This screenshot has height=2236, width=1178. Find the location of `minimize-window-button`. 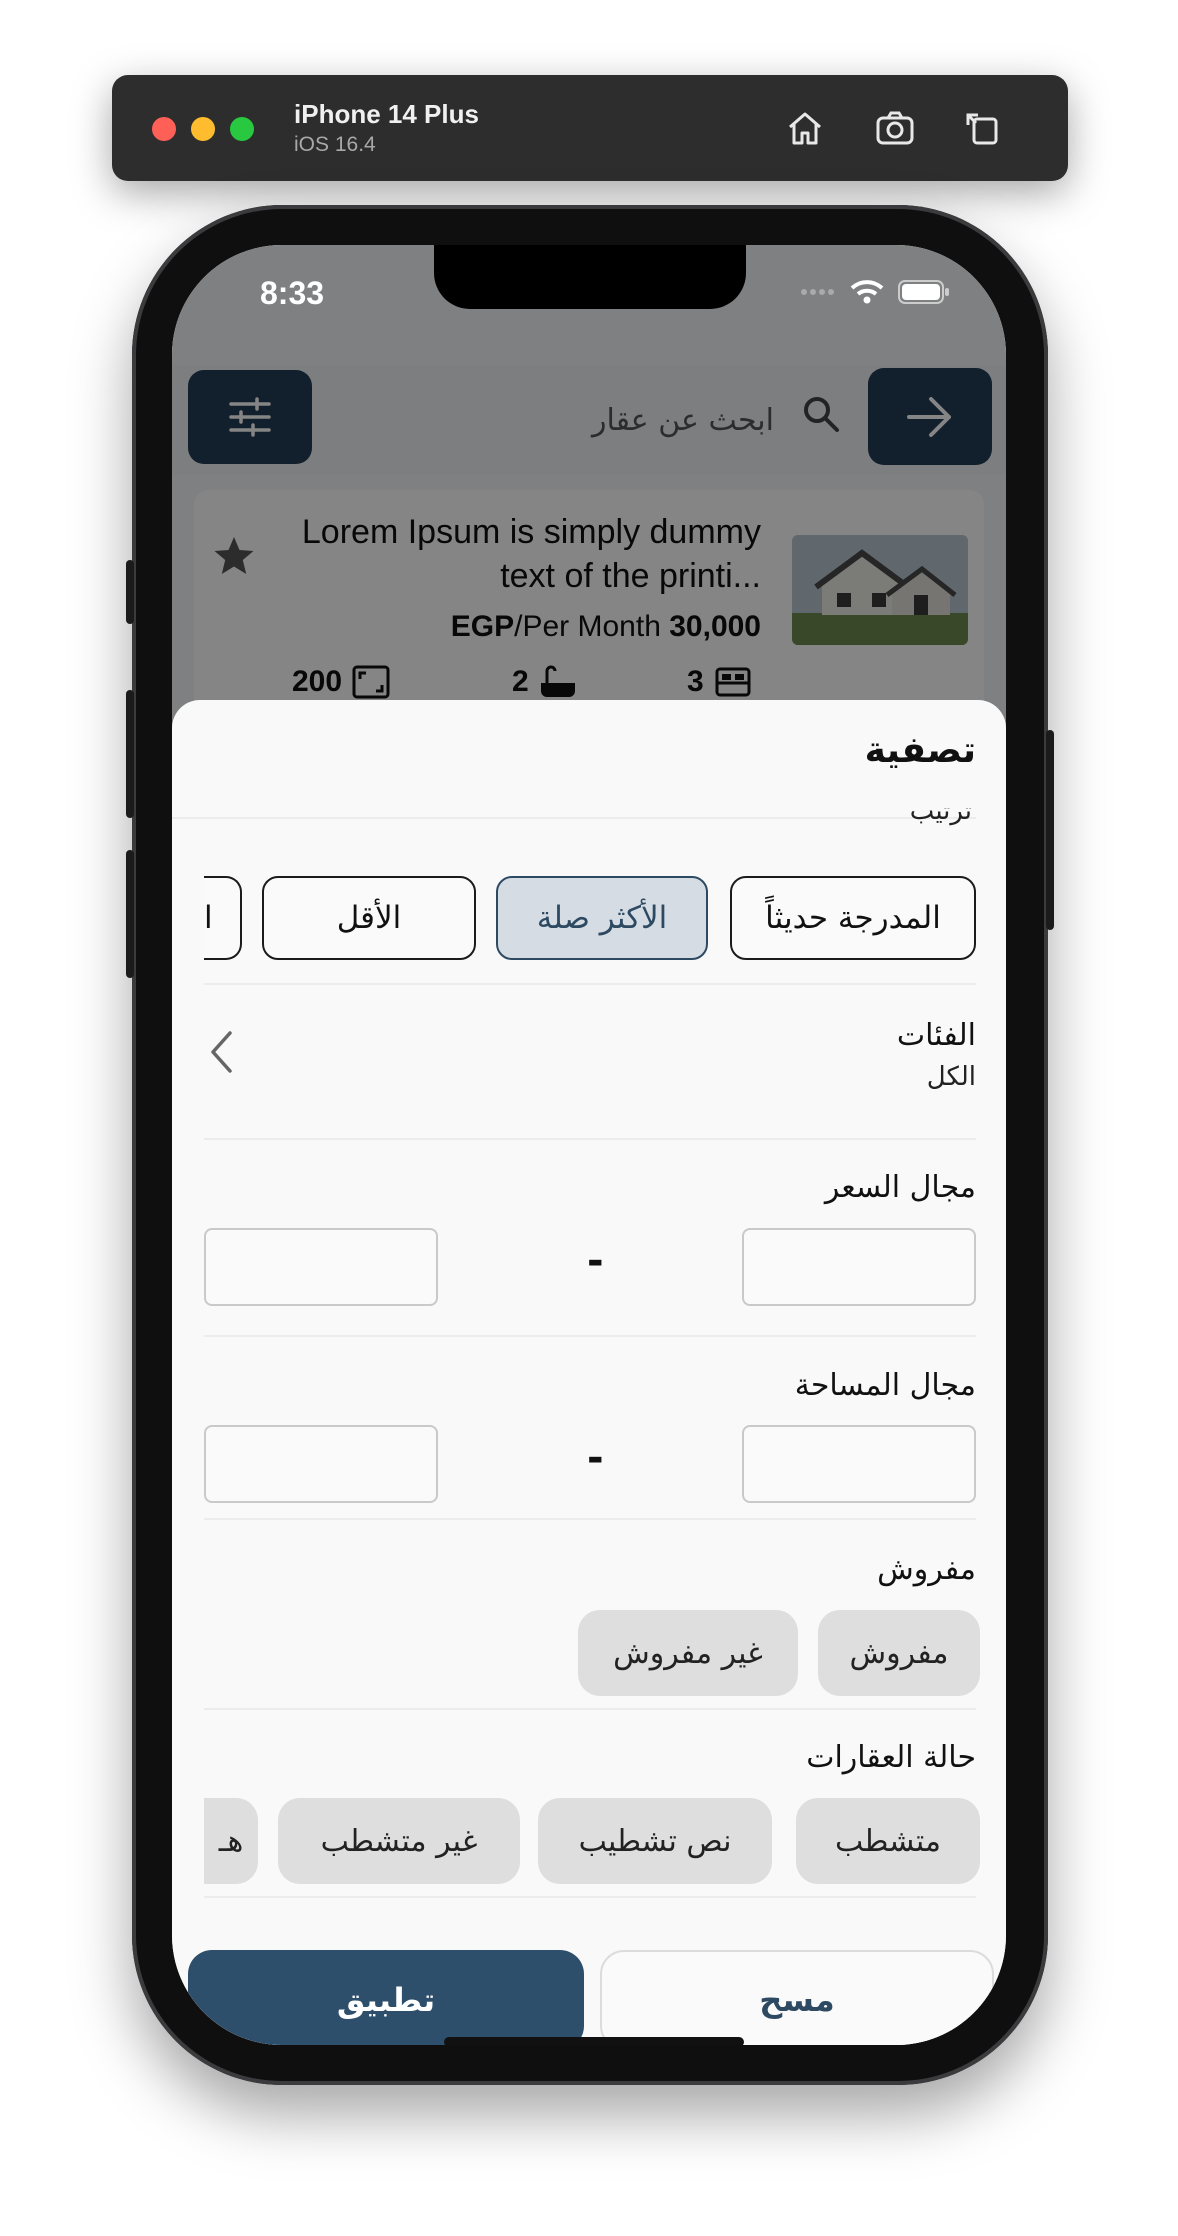

minimize-window-button is located at coordinates (203, 129).